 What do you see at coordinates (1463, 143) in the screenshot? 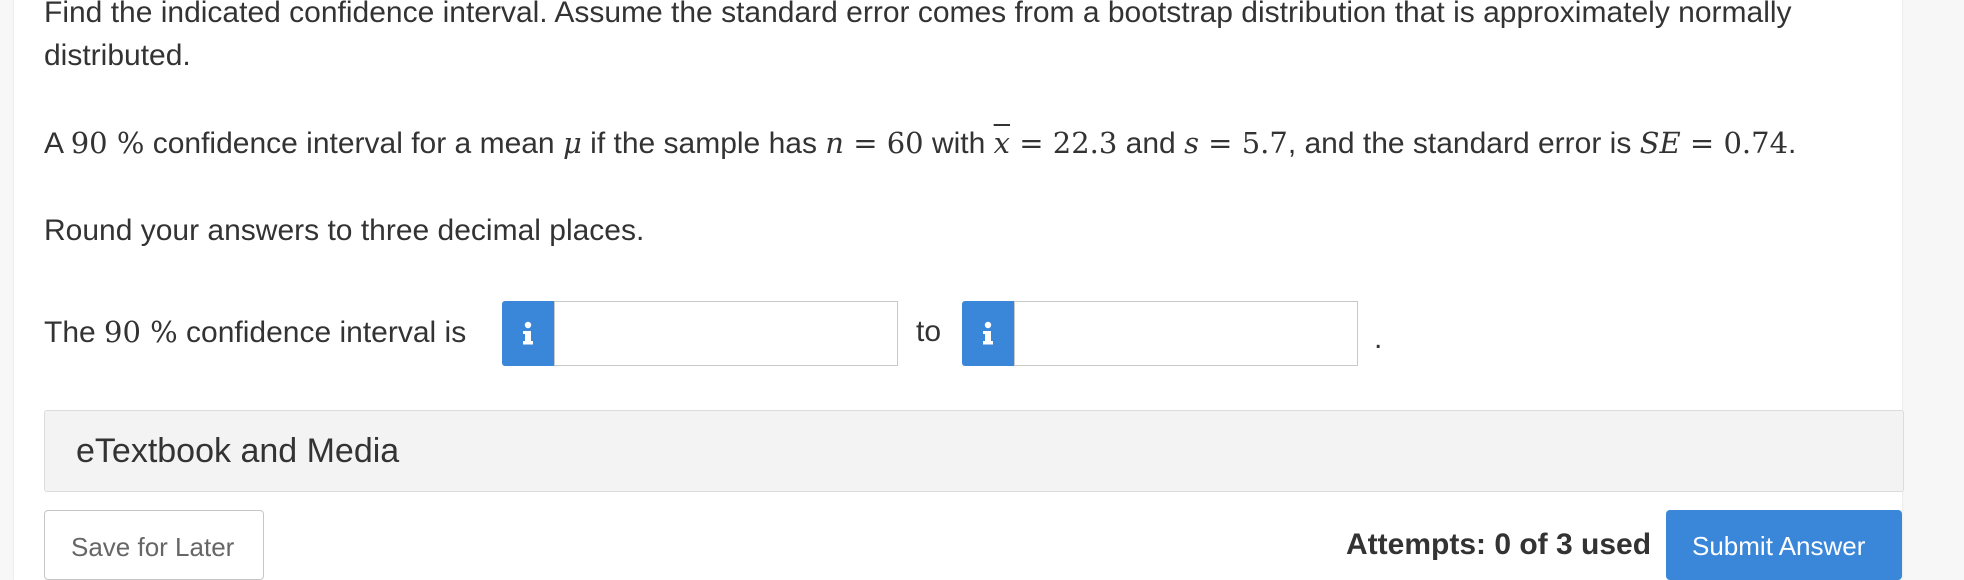
I see `problem-text: , and the standard error is` at bounding box center [1463, 143].